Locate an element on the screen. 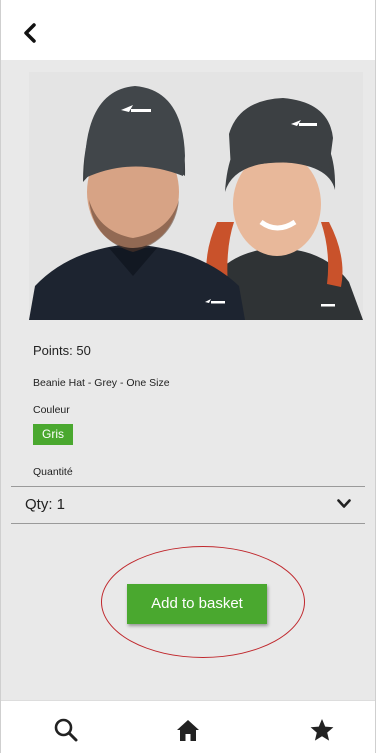 The image size is (376, 754). home-icon is located at coordinates (188, 730).